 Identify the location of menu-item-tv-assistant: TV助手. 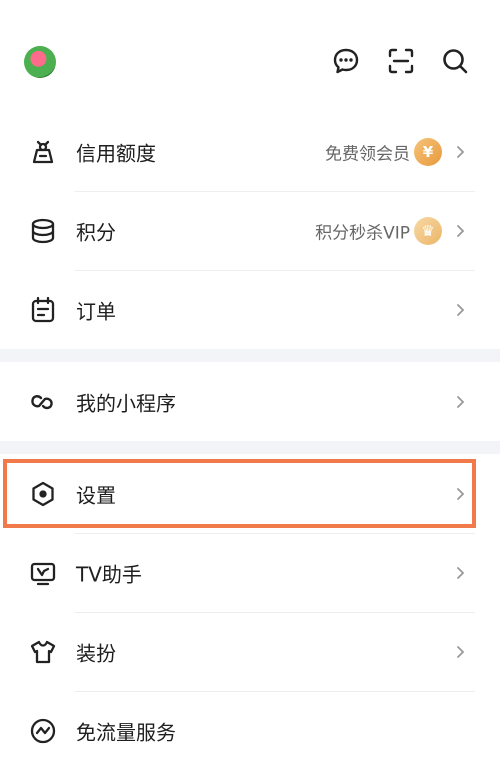
(250, 572).